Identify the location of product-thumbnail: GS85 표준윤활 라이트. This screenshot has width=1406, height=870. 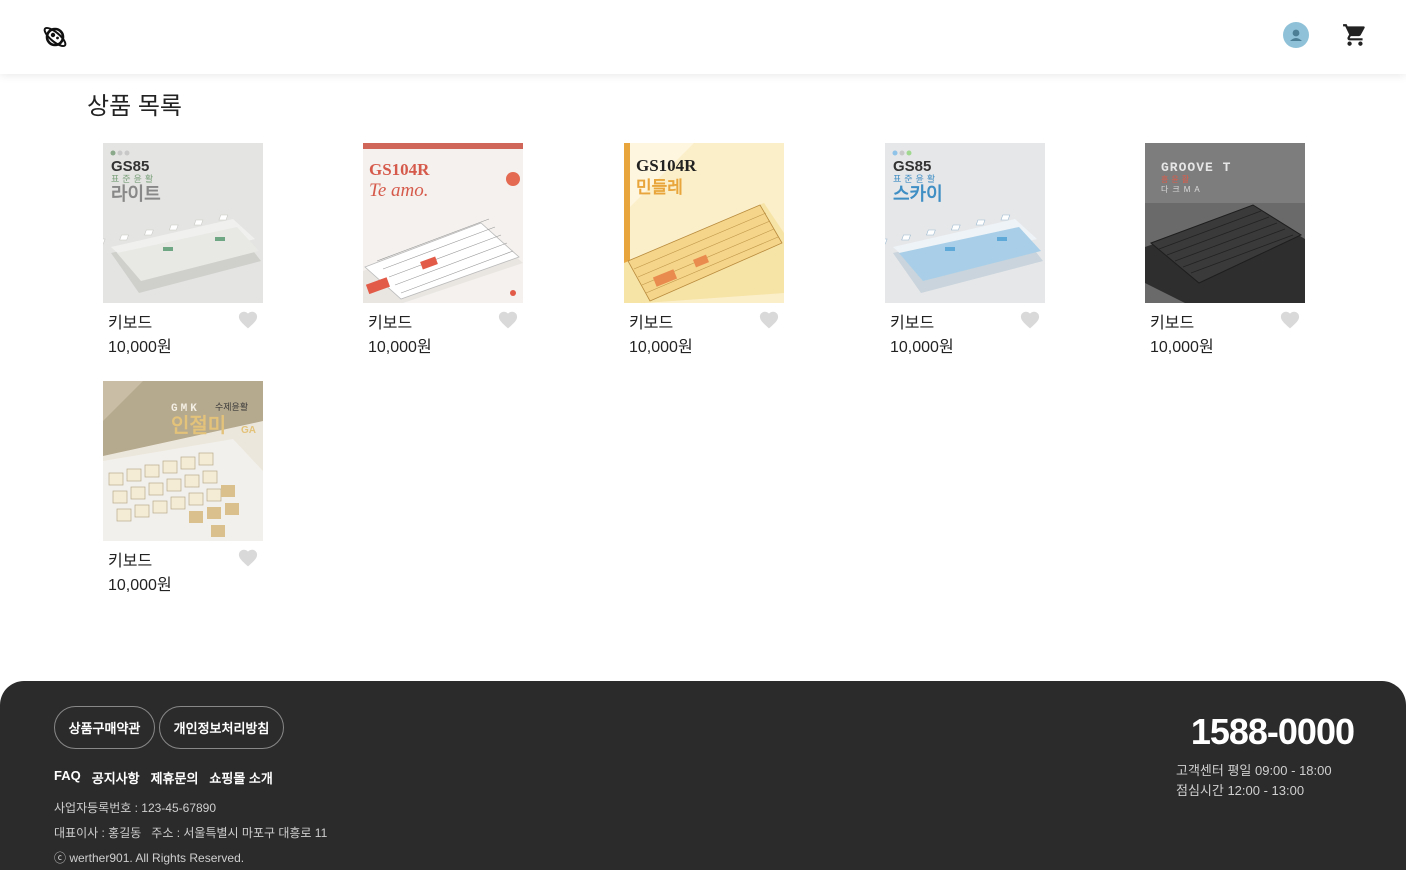
(183, 223).